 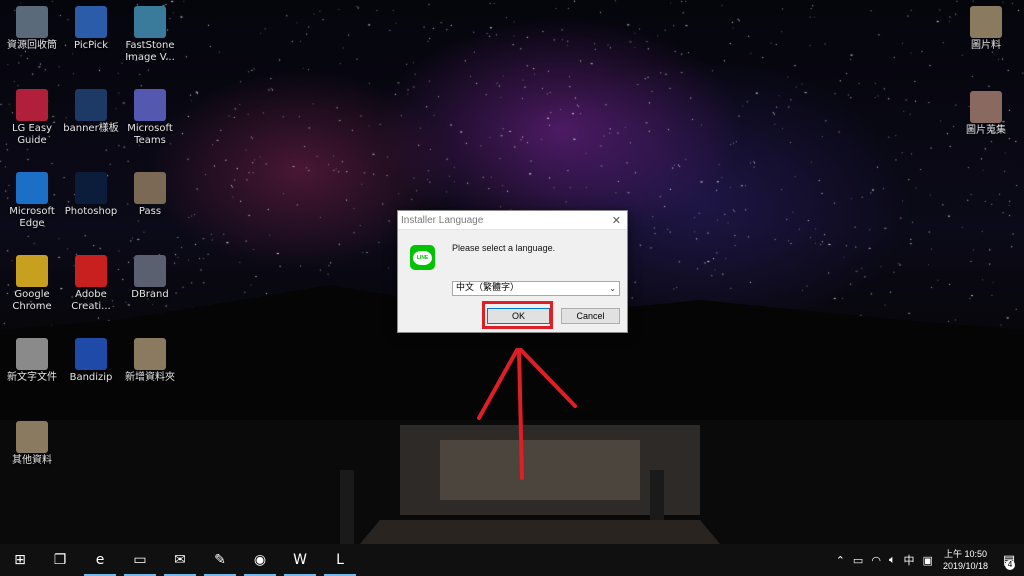 What do you see at coordinates (260, 560) in the screenshot?
I see `chrome-icon: ◉` at bounding box center [260, 560].